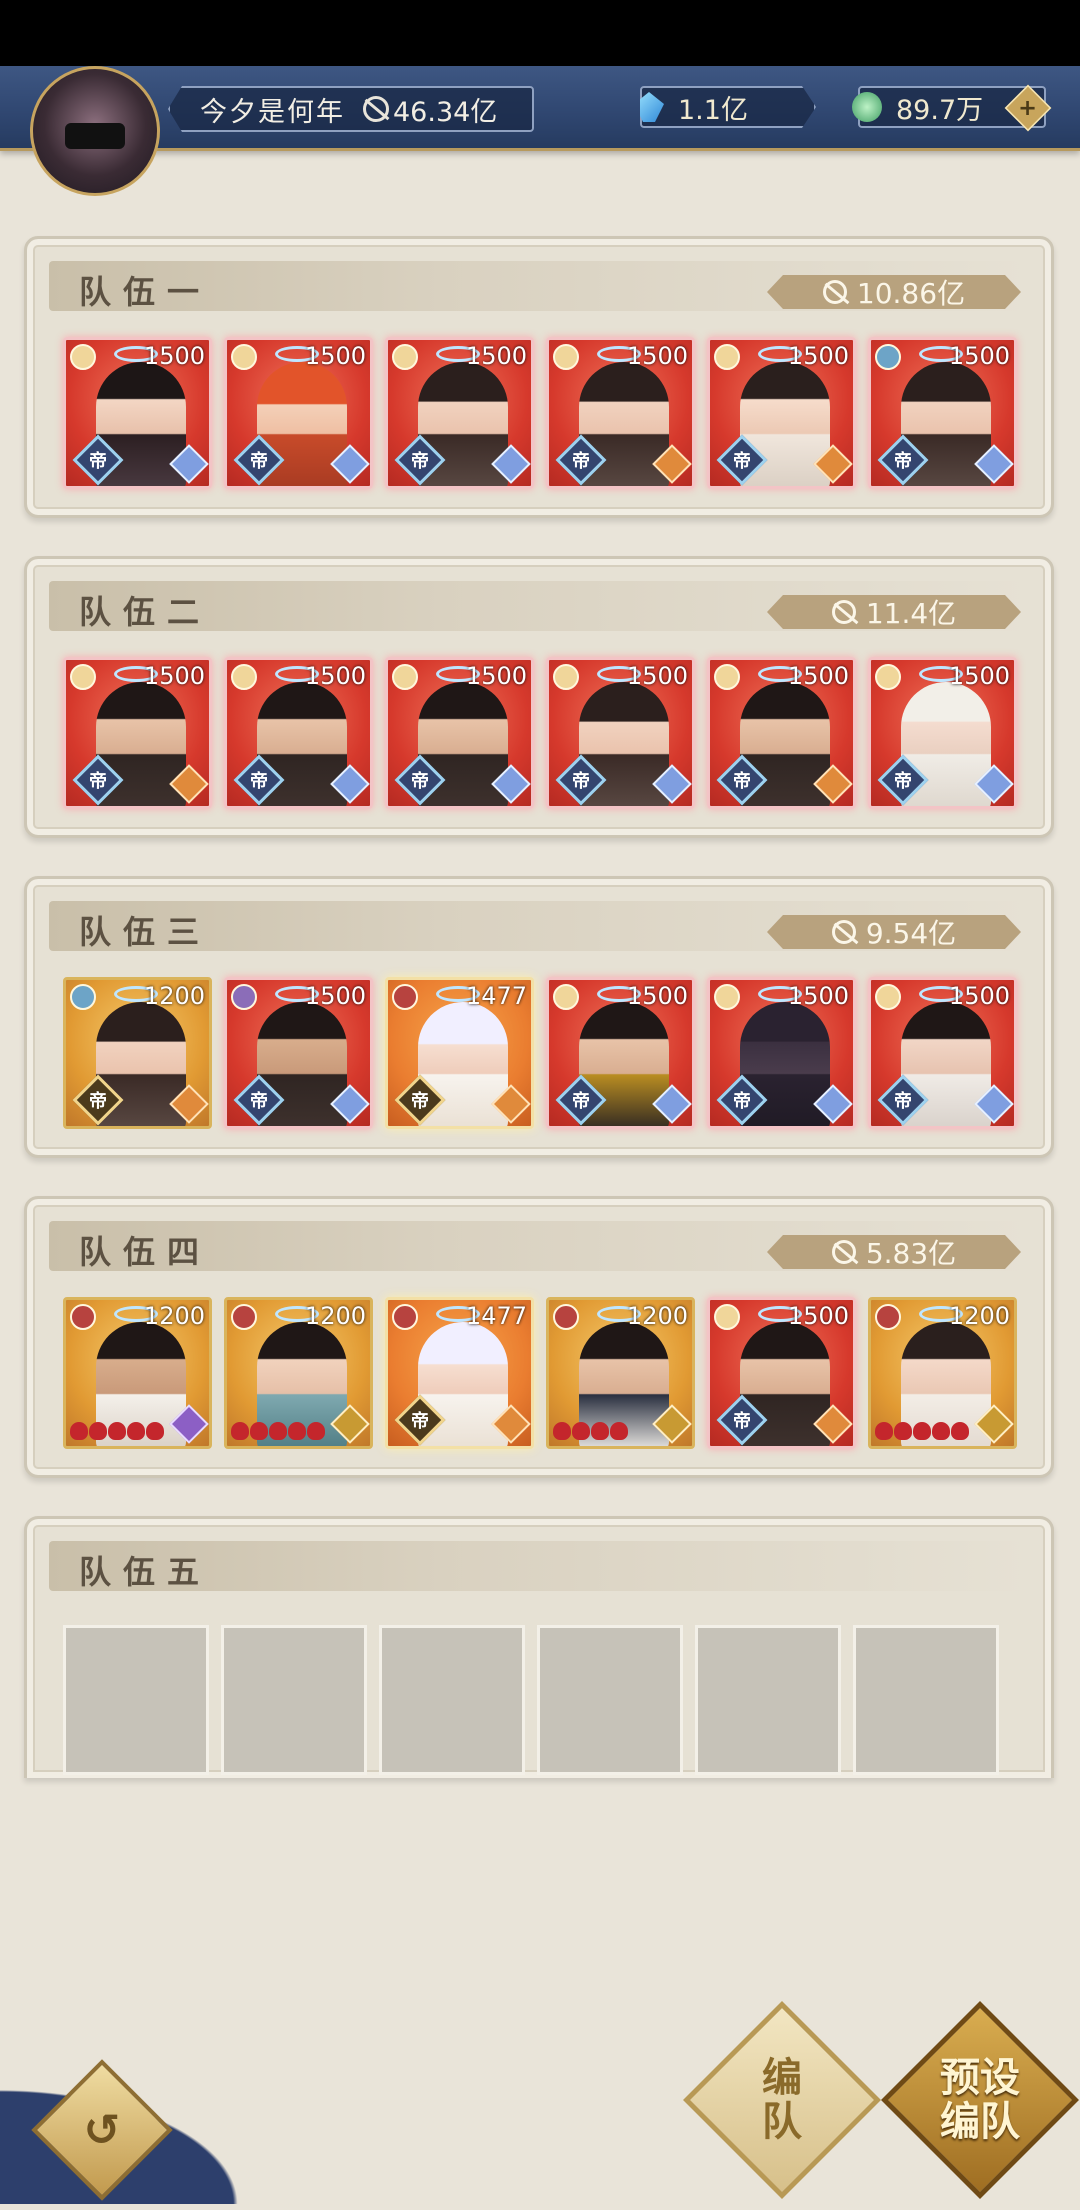 This screenshot has height=2210, width=1080. What do you see at coordinates (445, 112) in the screenshot?
I see `player-power-value: 46.34亿` at bounding box center [445, 112].